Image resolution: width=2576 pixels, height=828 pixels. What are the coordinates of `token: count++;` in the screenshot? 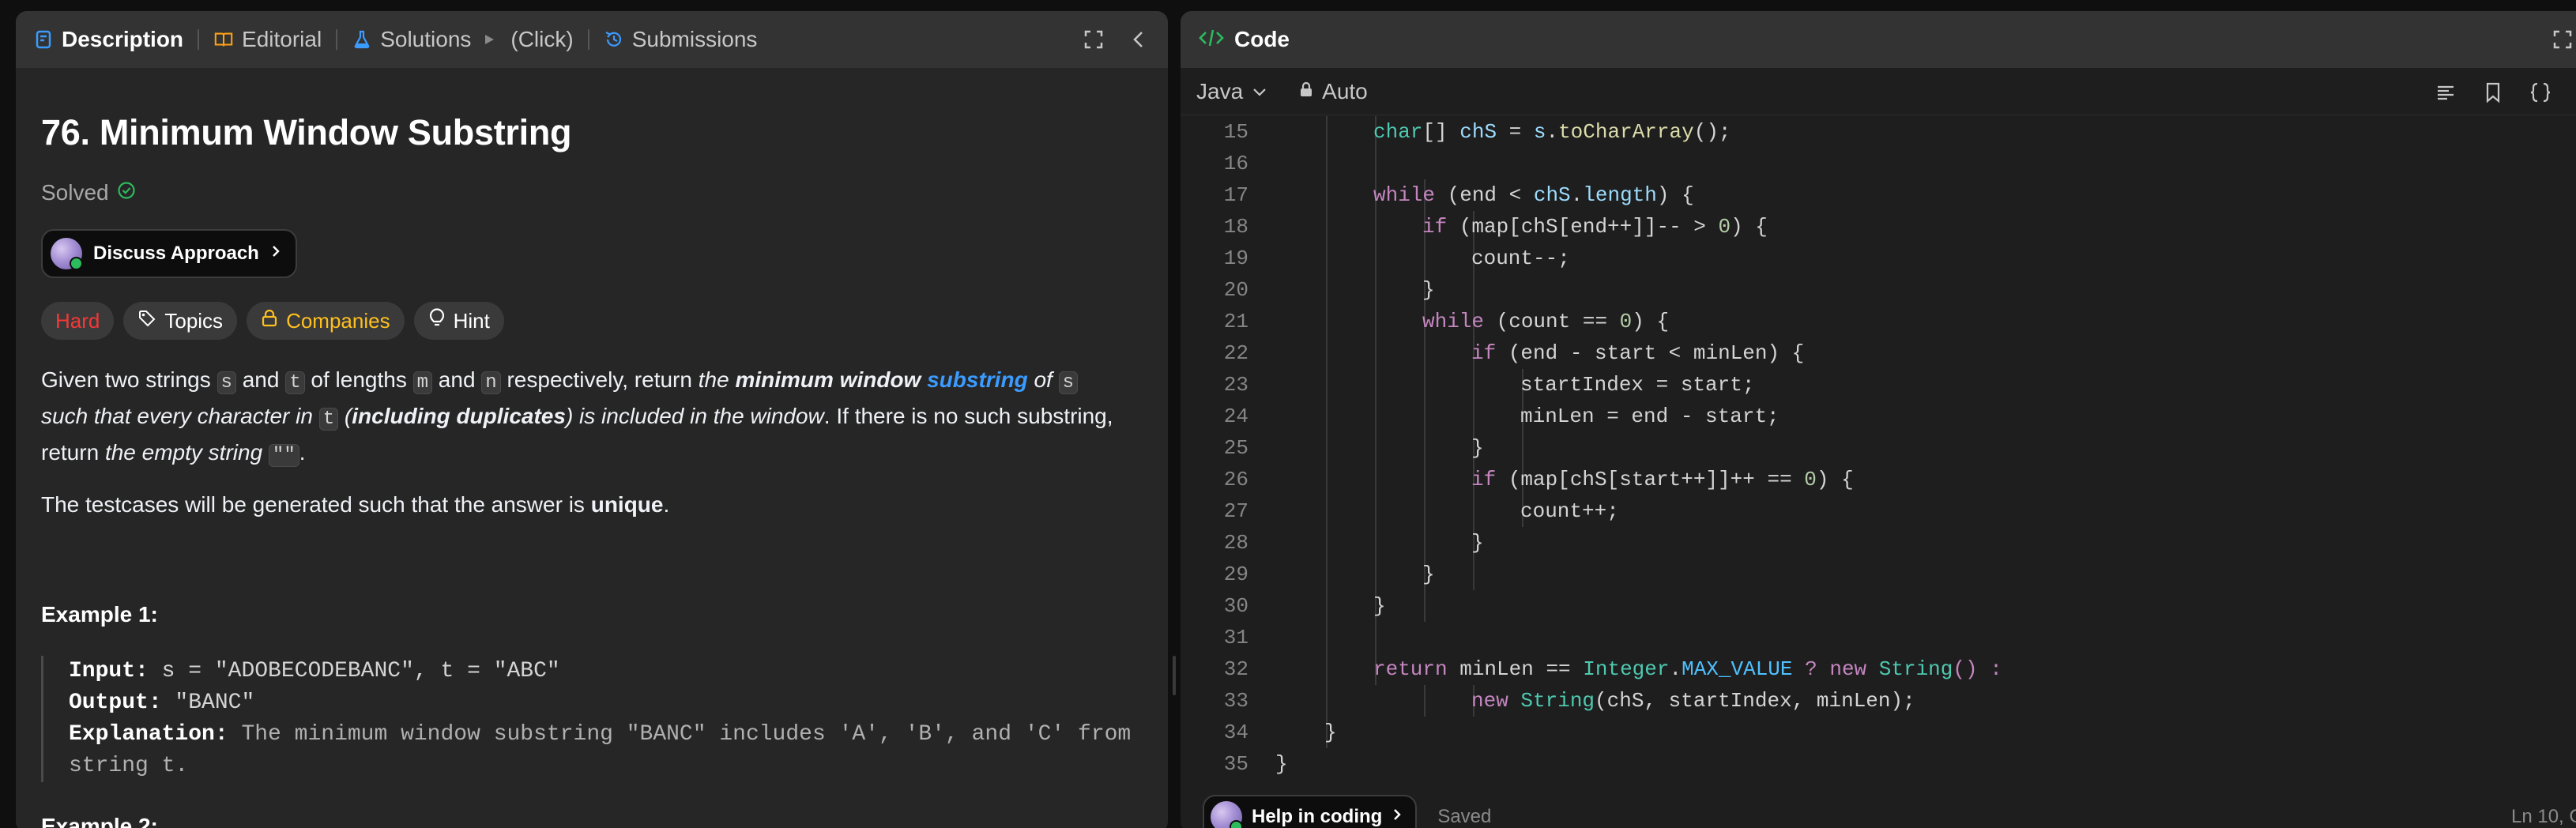 It's located at (1569, 511).